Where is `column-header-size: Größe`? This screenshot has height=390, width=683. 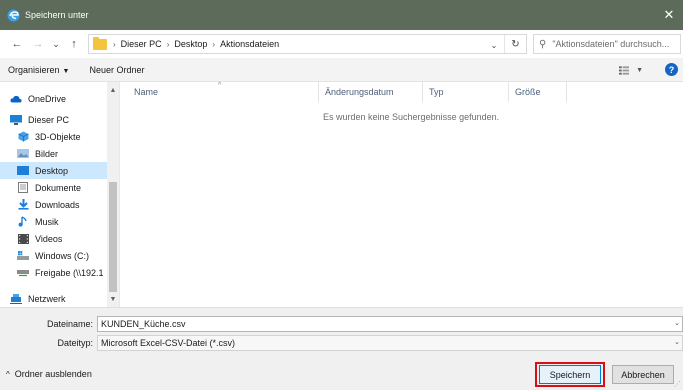
column-header-size: Größe is located at coordinates (538, 92).